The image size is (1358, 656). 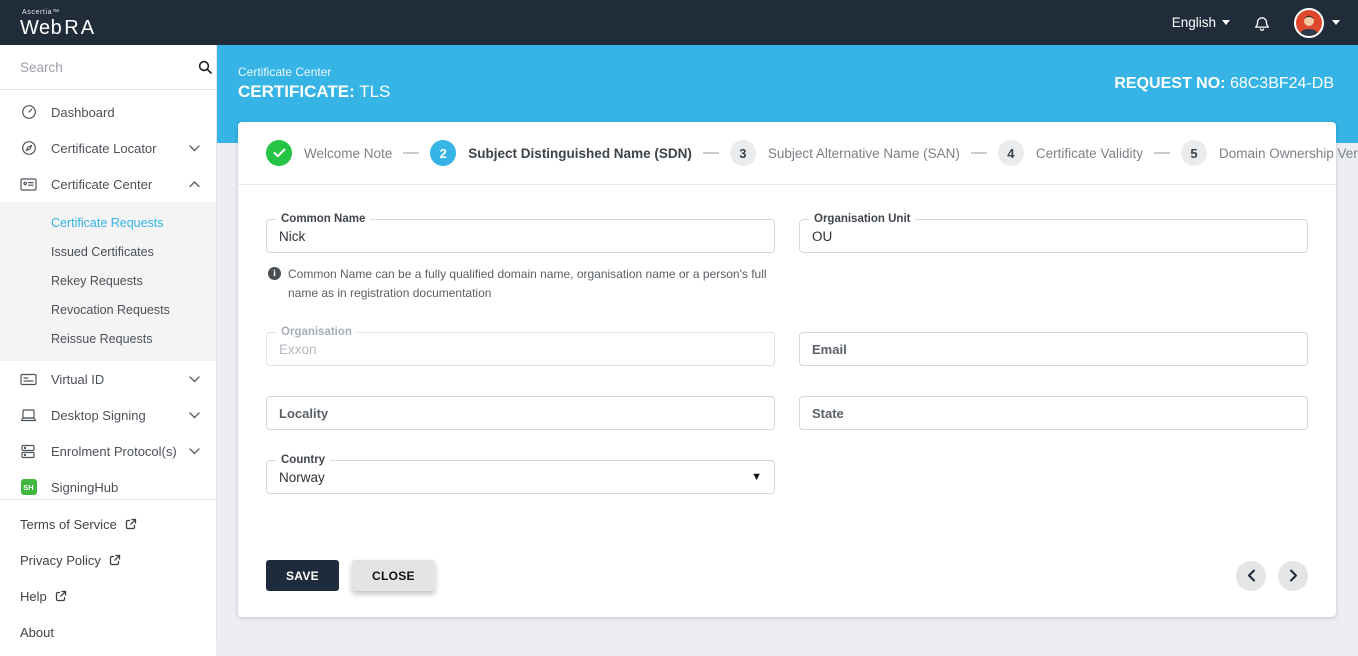 What do you see at coordinates (302, 575) in the screenshot?
I see `save-button: SAVE` at bounding box center [302, 575].